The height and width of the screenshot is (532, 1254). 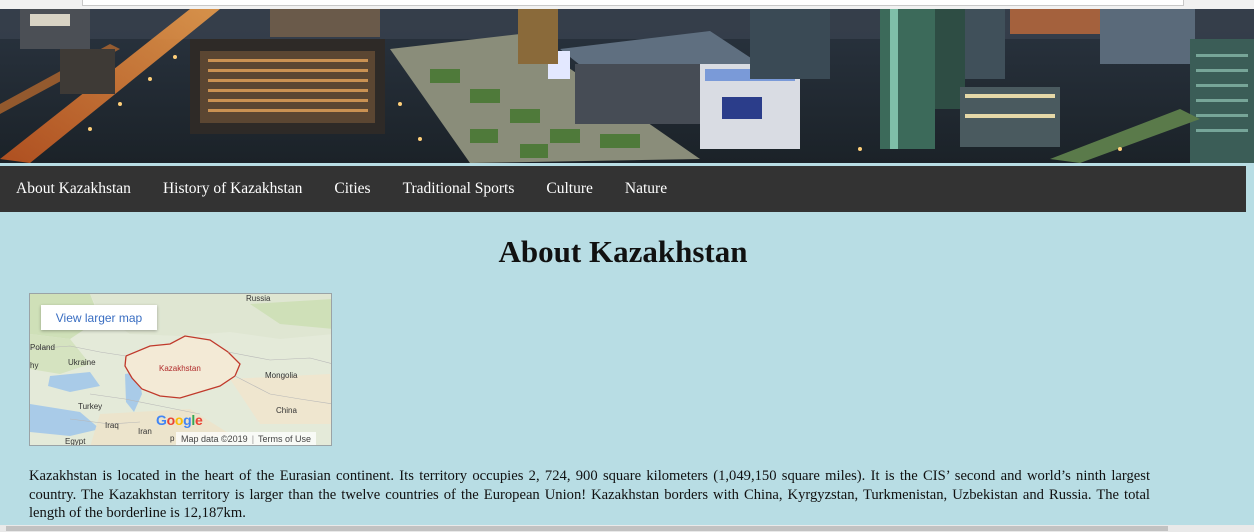 What do you see at coordinates (99, 317) in the screenshot?
I see `view-larger-map-link: View larger map` at bounding box center [99, 317].